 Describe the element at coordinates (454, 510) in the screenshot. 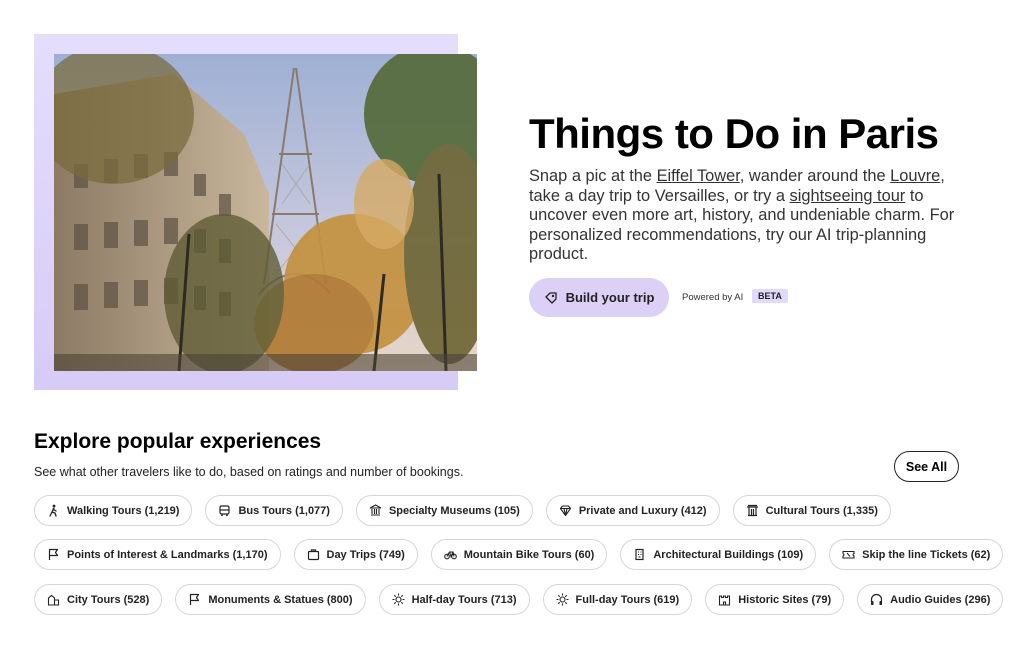

I see `chip-label: Specialty Museums (105)` at that location.